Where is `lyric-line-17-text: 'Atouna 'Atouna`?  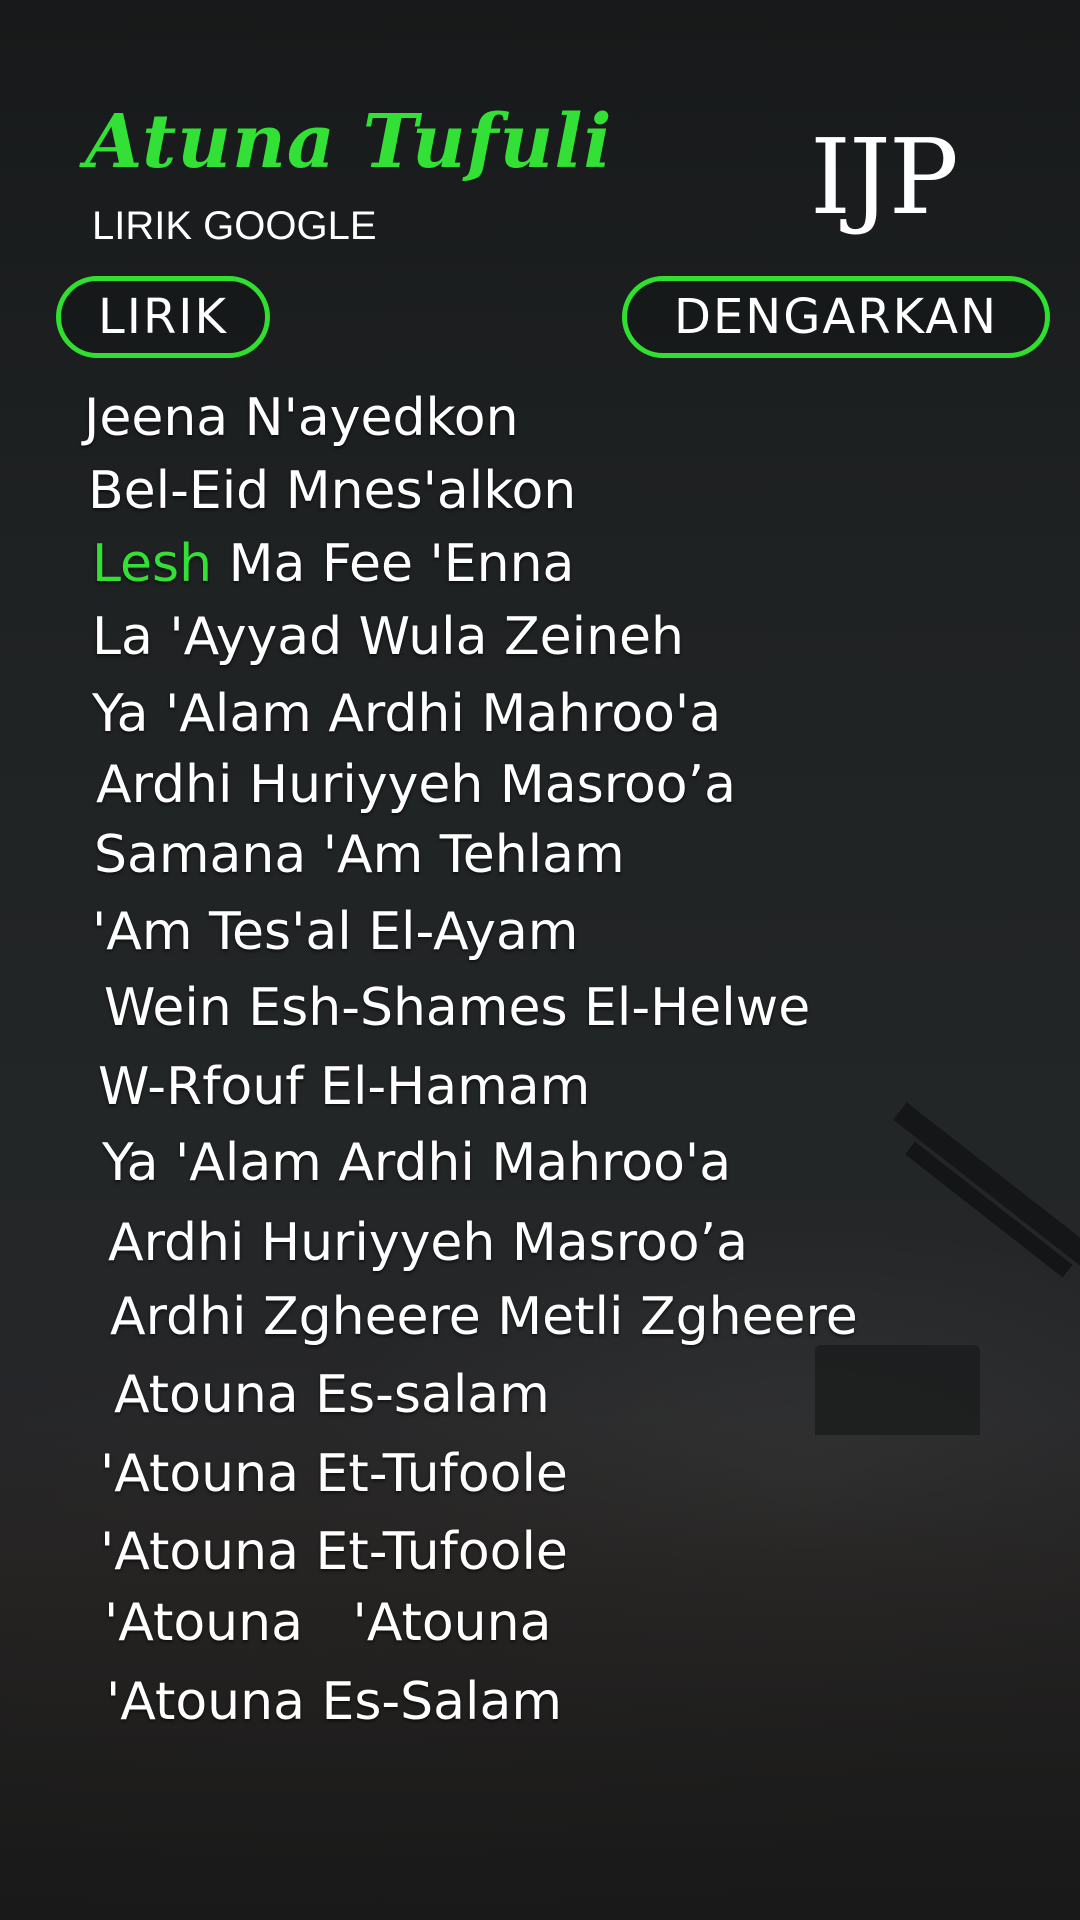 lyric-line-17-text: 'Atouna 'Atouna is located at coordinates (328, 1623).